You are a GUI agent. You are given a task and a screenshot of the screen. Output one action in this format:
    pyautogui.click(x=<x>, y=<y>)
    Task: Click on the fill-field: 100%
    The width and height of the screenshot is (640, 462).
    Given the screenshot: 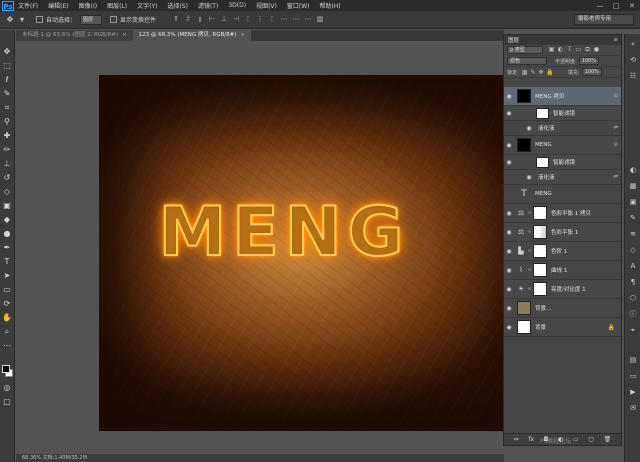 What is the action you would take?
    pyautogui.click(x=591, y=72)
    